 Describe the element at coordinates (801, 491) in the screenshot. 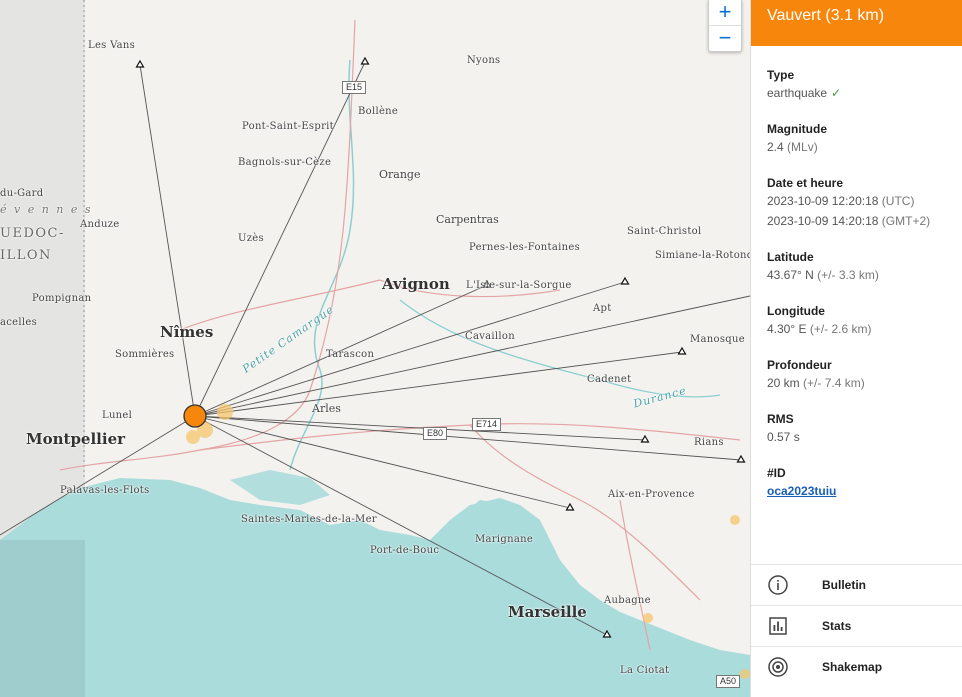

I see `event-id-link: oca2023tuiu` at that location.